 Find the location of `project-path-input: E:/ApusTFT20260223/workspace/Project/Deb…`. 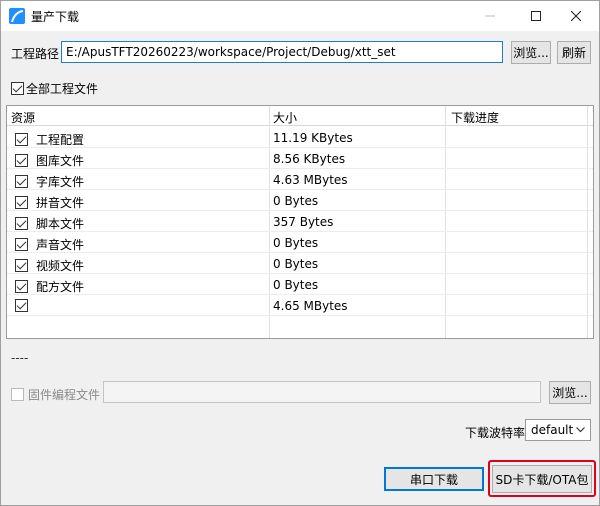

project-path-input: E:/ApusTFT20260223/workspace/Project/Deb… is located at coordinates (282, 52).